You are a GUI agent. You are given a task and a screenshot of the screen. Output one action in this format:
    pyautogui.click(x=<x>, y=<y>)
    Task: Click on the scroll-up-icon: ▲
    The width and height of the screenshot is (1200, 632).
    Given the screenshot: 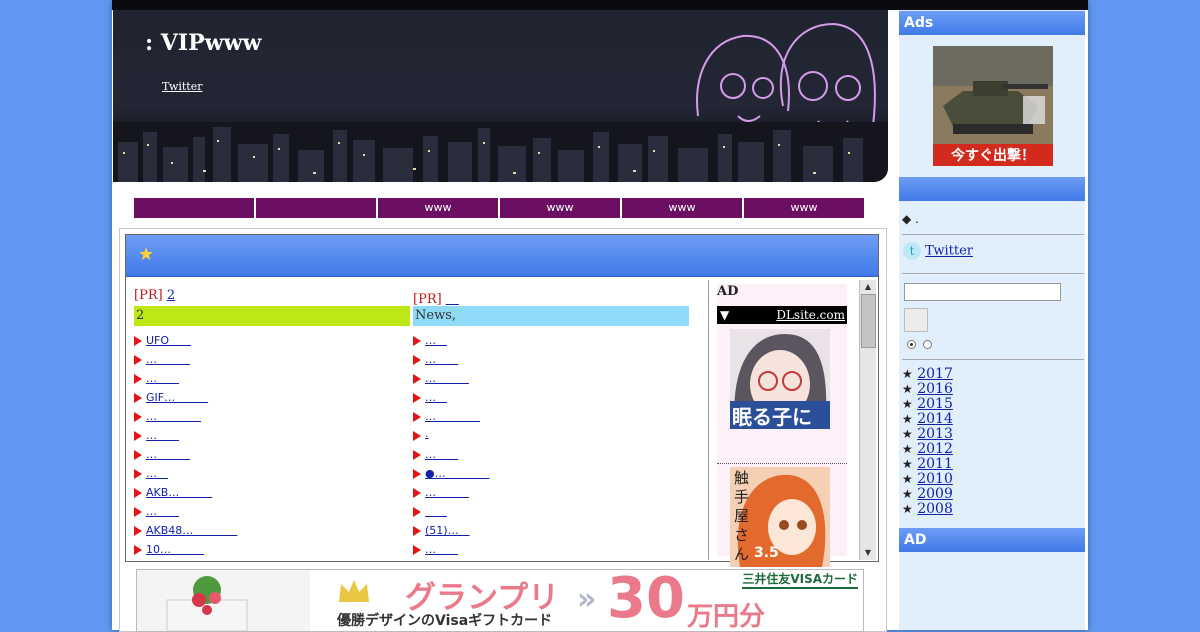 What is the action you would take?
    pyautogui.click(x=868, y=287)
    